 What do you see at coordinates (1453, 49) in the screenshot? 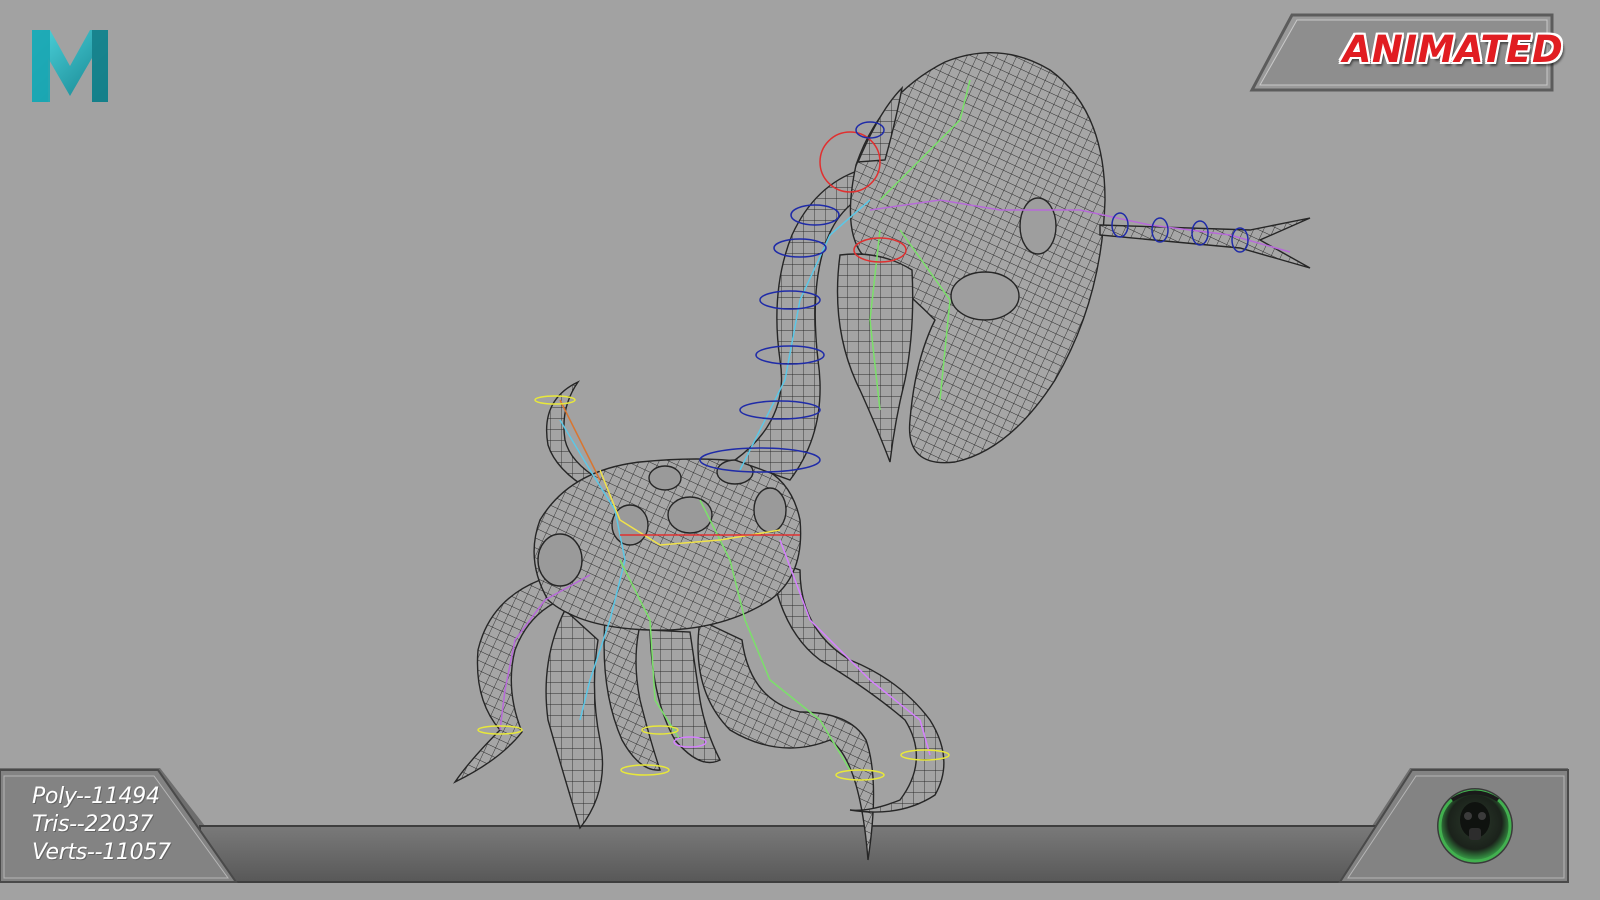
I see `animated-badge-label: ANIMATED` at bounding box center [1453, 49].